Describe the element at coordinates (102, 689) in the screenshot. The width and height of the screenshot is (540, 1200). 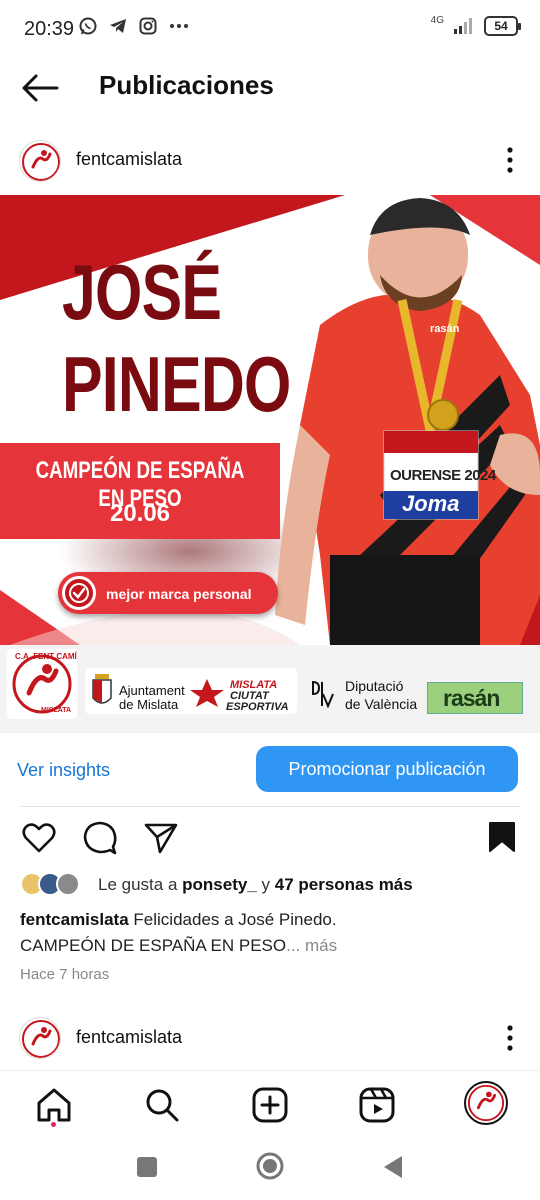
I see `coat-of-arms-icon` at that location.